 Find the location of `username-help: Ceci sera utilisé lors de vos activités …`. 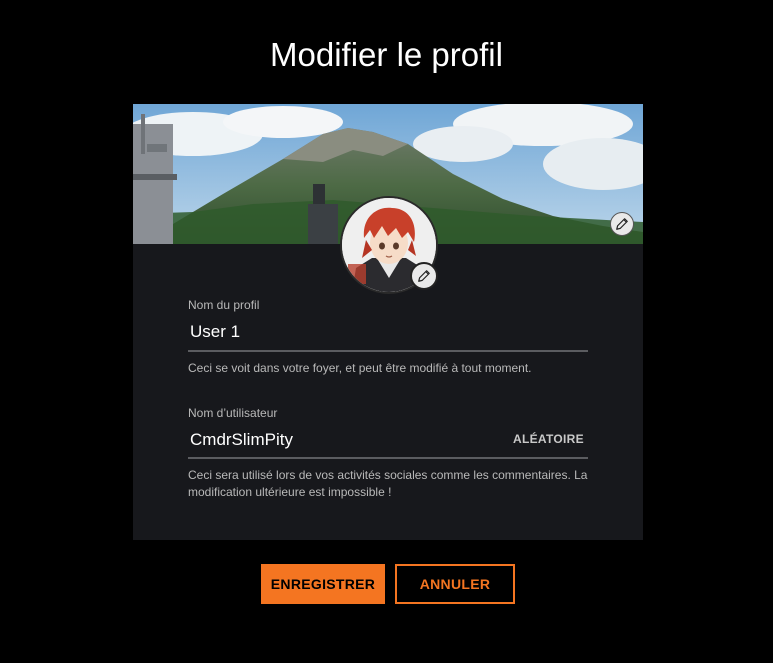

username-help: Ceci sera utilisé lors de vos activités … is located at coordinates (388, 483).